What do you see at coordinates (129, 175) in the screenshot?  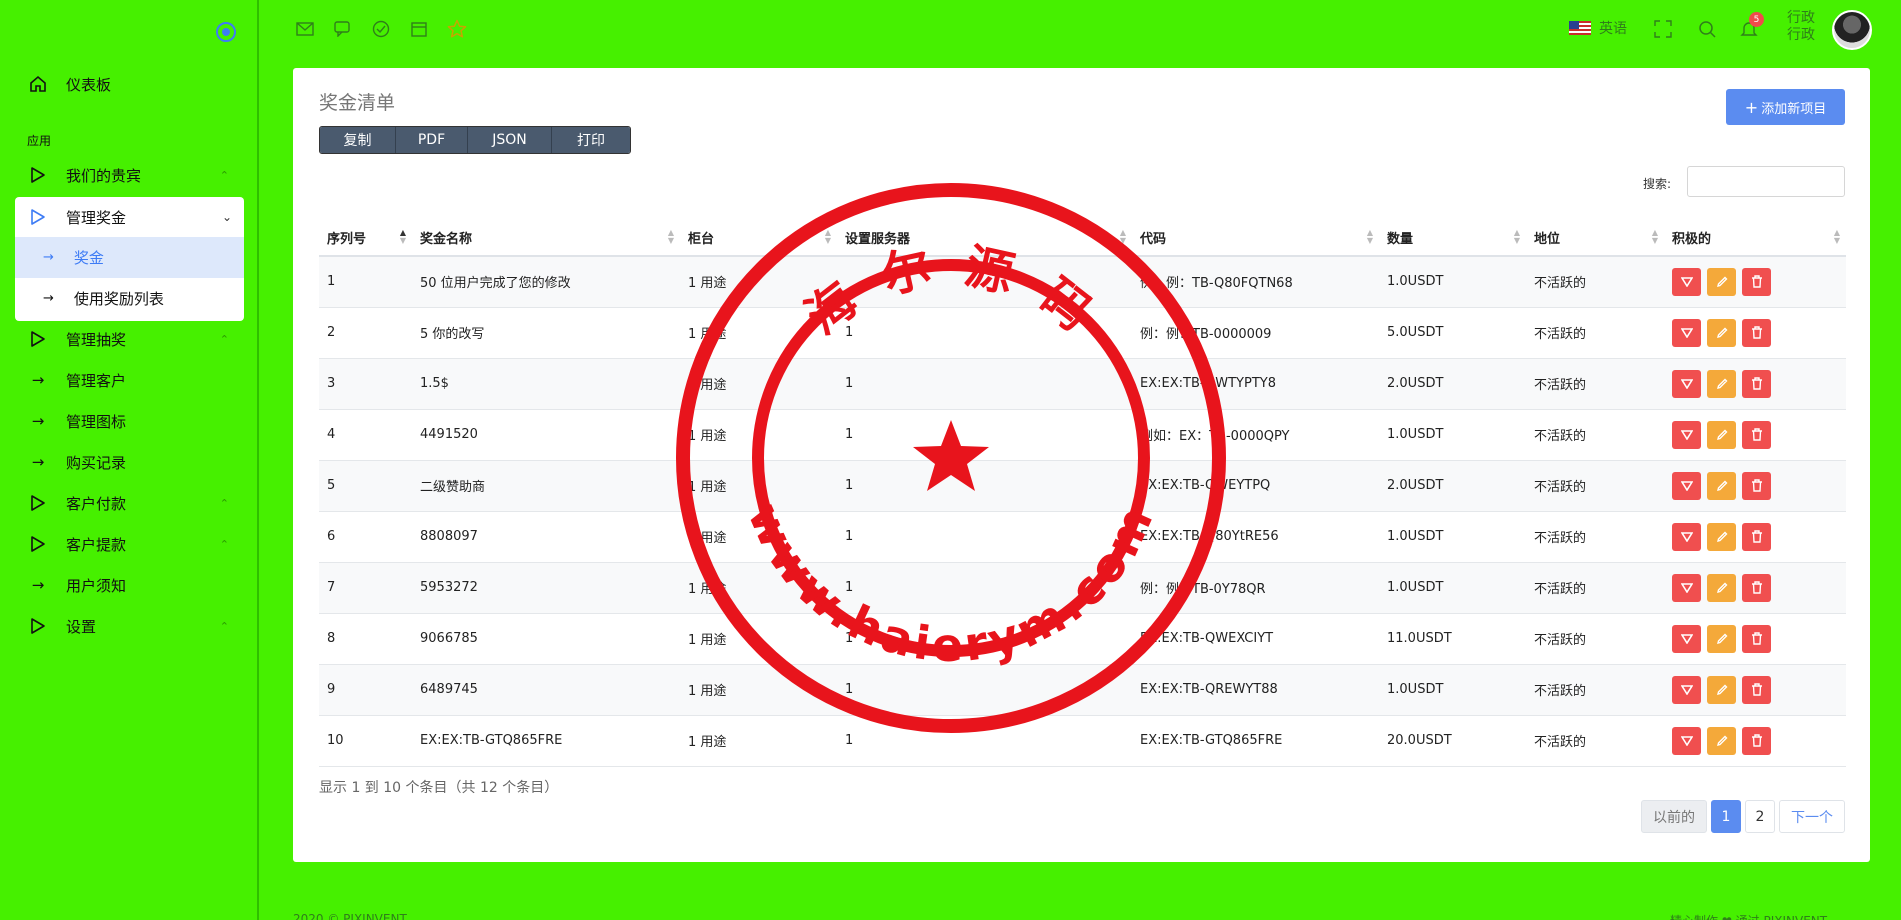 I see `sidebar-item-vip: 我们的贵宾 ⌃` at bounding box center [129, 175].